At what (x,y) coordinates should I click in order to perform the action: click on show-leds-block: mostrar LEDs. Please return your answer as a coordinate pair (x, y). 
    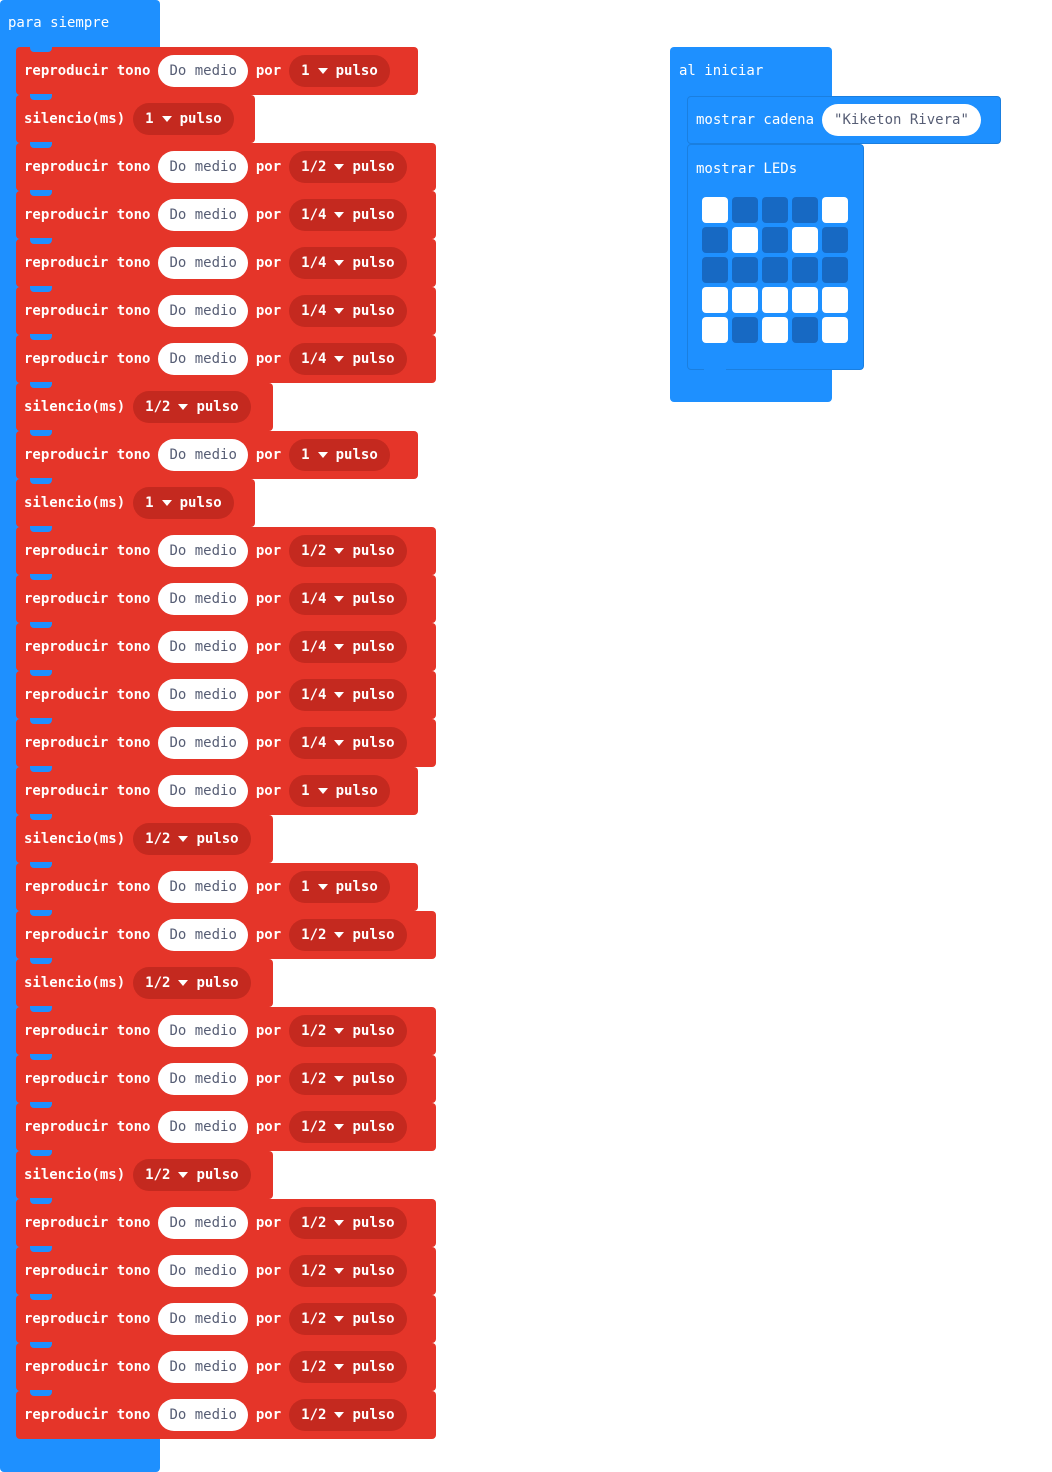
    Looking at the image, I should click on (775, 257).